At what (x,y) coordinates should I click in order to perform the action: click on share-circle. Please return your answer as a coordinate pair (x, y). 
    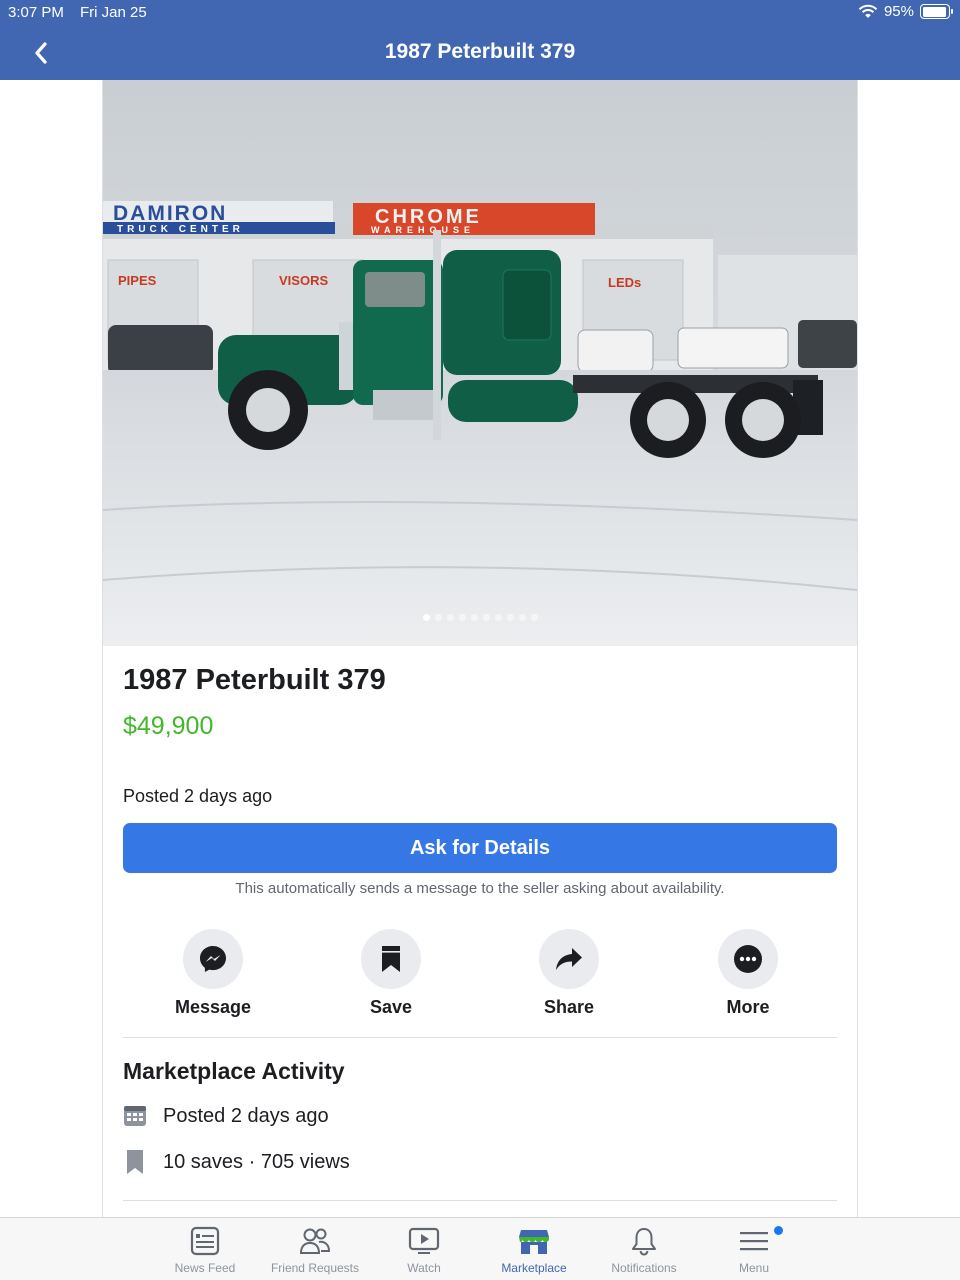
    Looking at the image, I should click on (569, 959).